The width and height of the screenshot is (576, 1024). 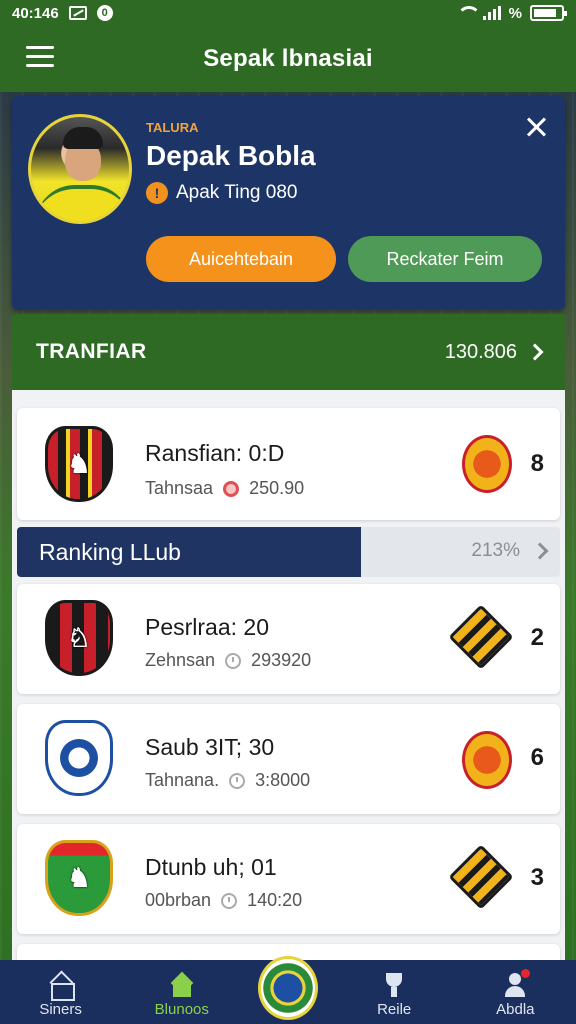 What do you see at coordinates (210, 747) in the screenshot?
I see `match-title: Saub 3IT; 30` at bounding box center [210, 747].